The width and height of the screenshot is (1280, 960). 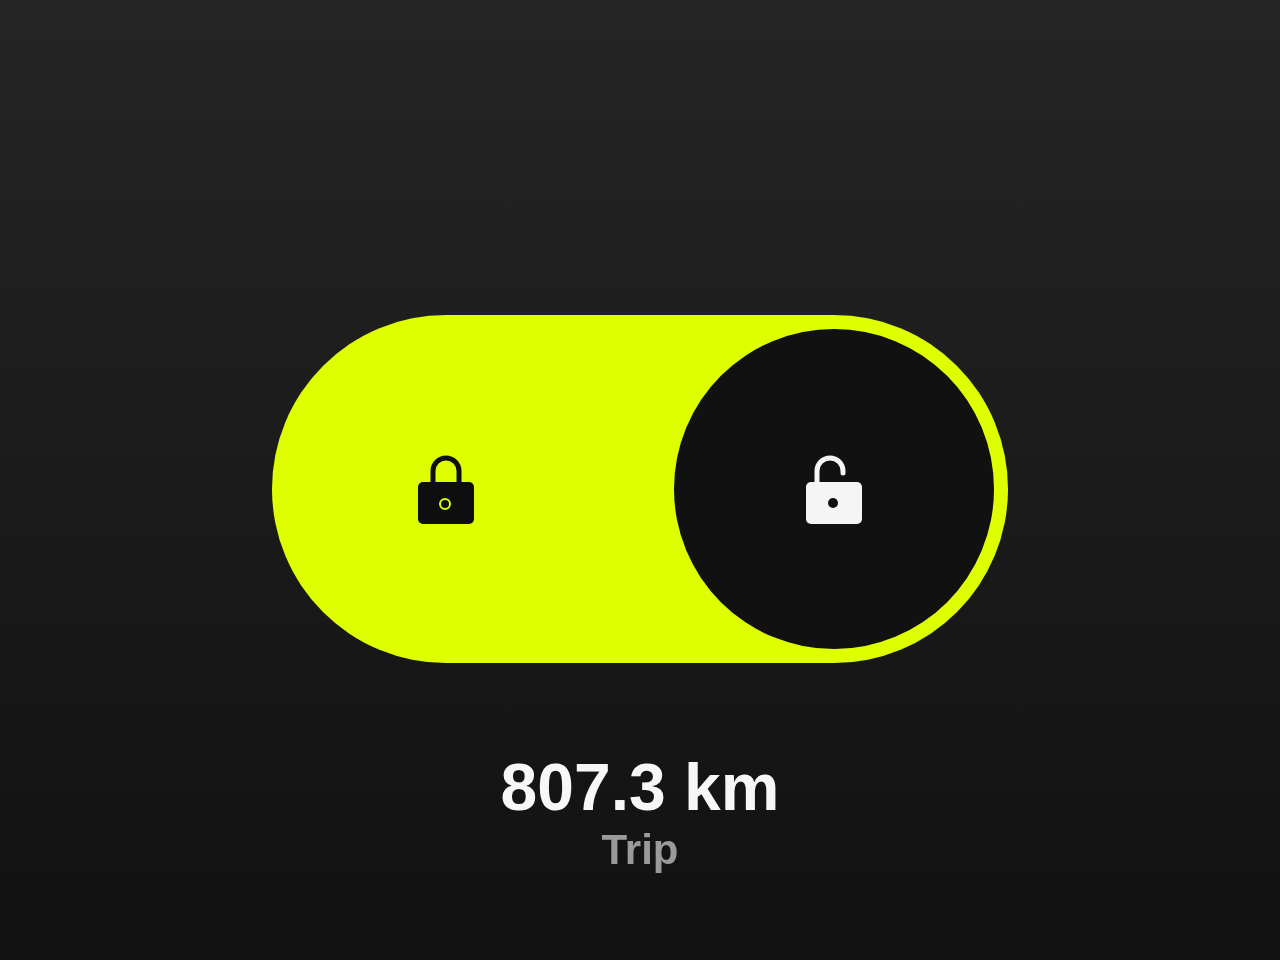 I want to click on unlocked-padlock-icon, so click(x=834, y=489).